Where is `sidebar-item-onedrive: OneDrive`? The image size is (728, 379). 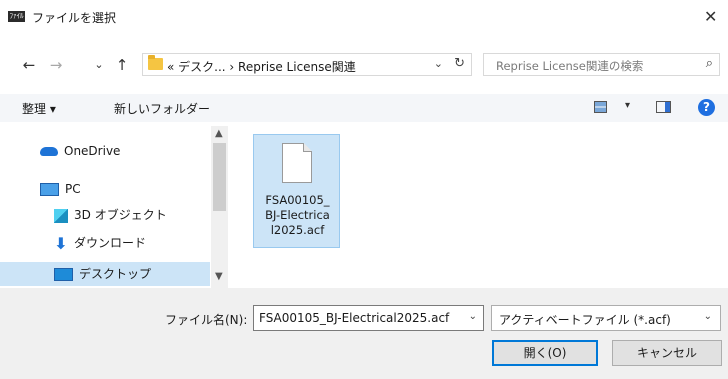 sidebar-item-onedrive: OneDrive is located at coordinates (80, 151).